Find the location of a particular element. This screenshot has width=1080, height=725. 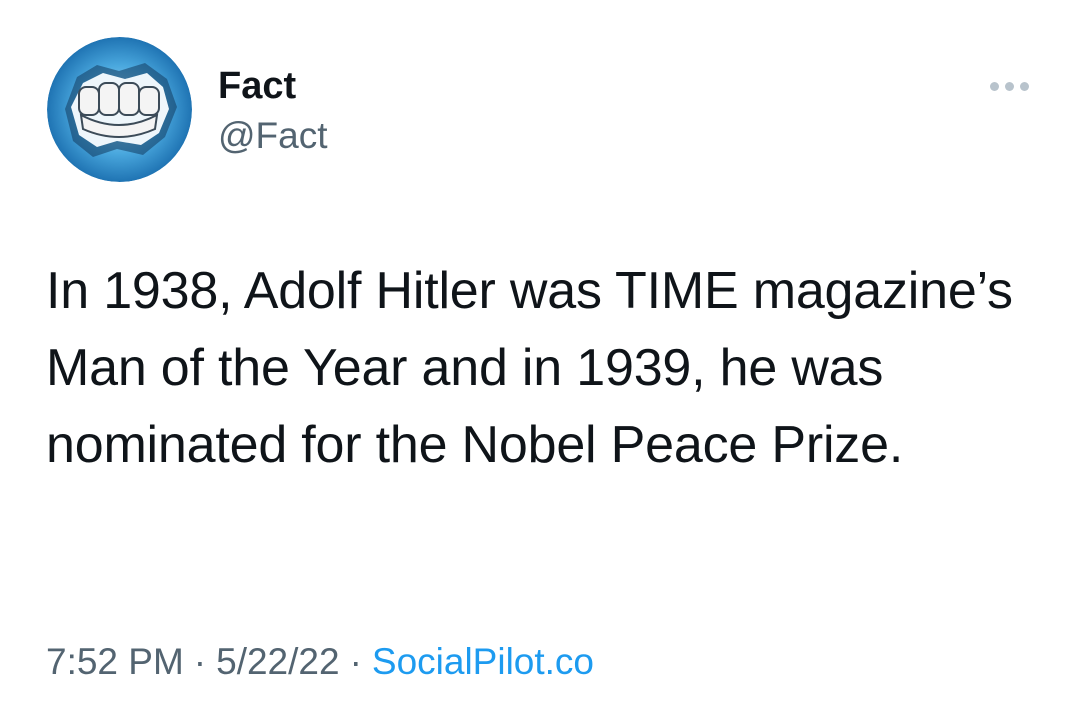

avatar is located at coordinates (119, 109).